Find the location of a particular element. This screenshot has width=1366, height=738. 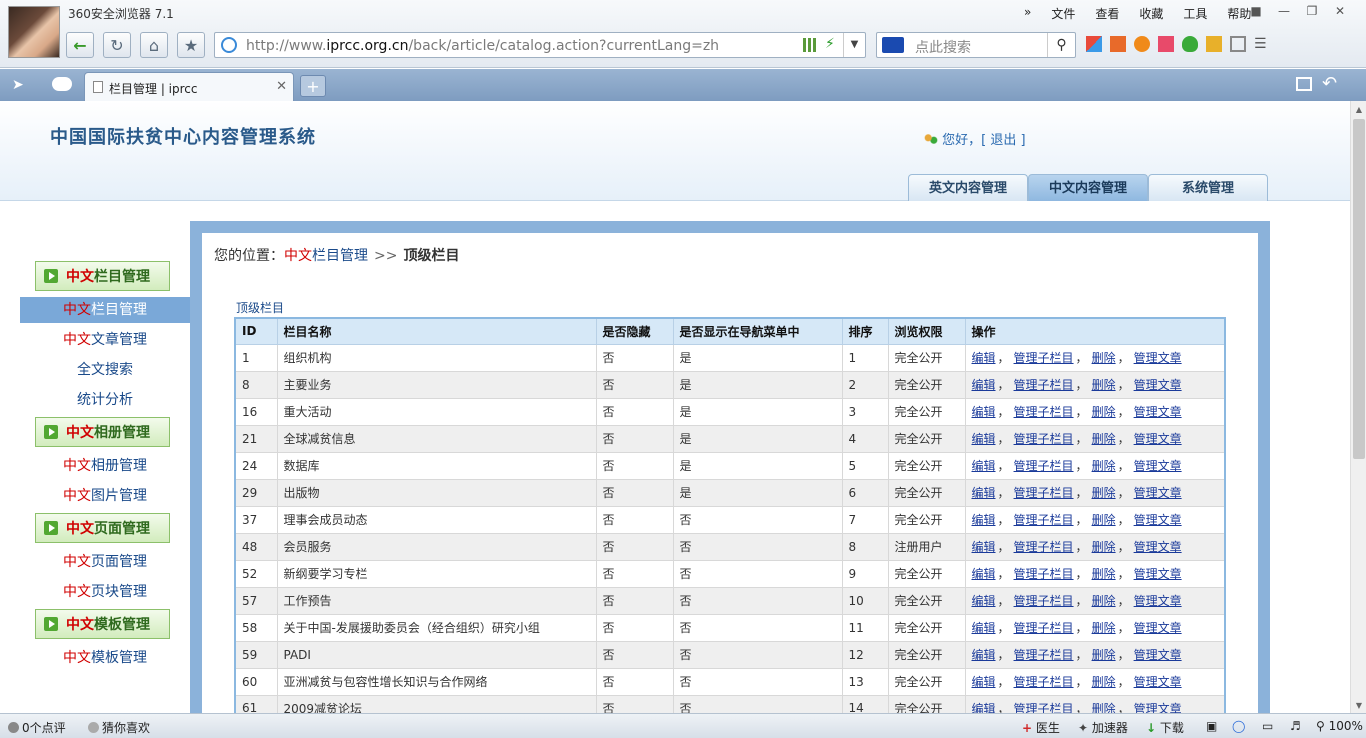

sidebar-item-picture-manage: 中文图片管理 is located at coordinates (105, 496).